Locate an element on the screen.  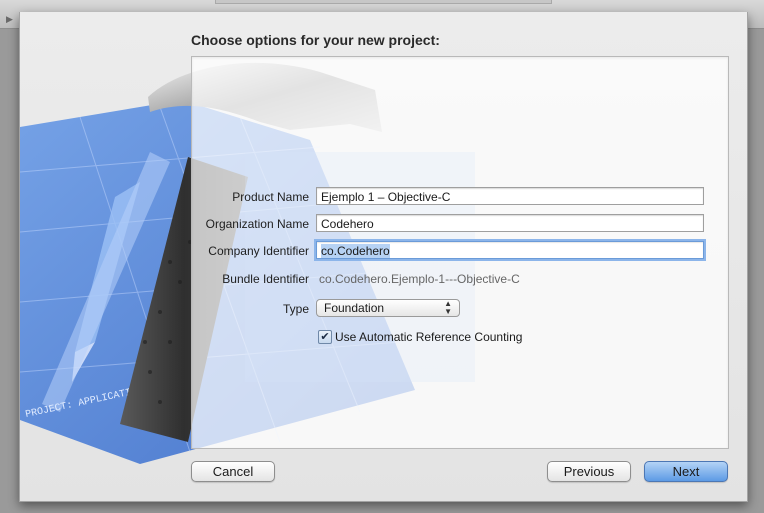
company-identifier-label: Company Identifier is located at coordinates (258, 251).